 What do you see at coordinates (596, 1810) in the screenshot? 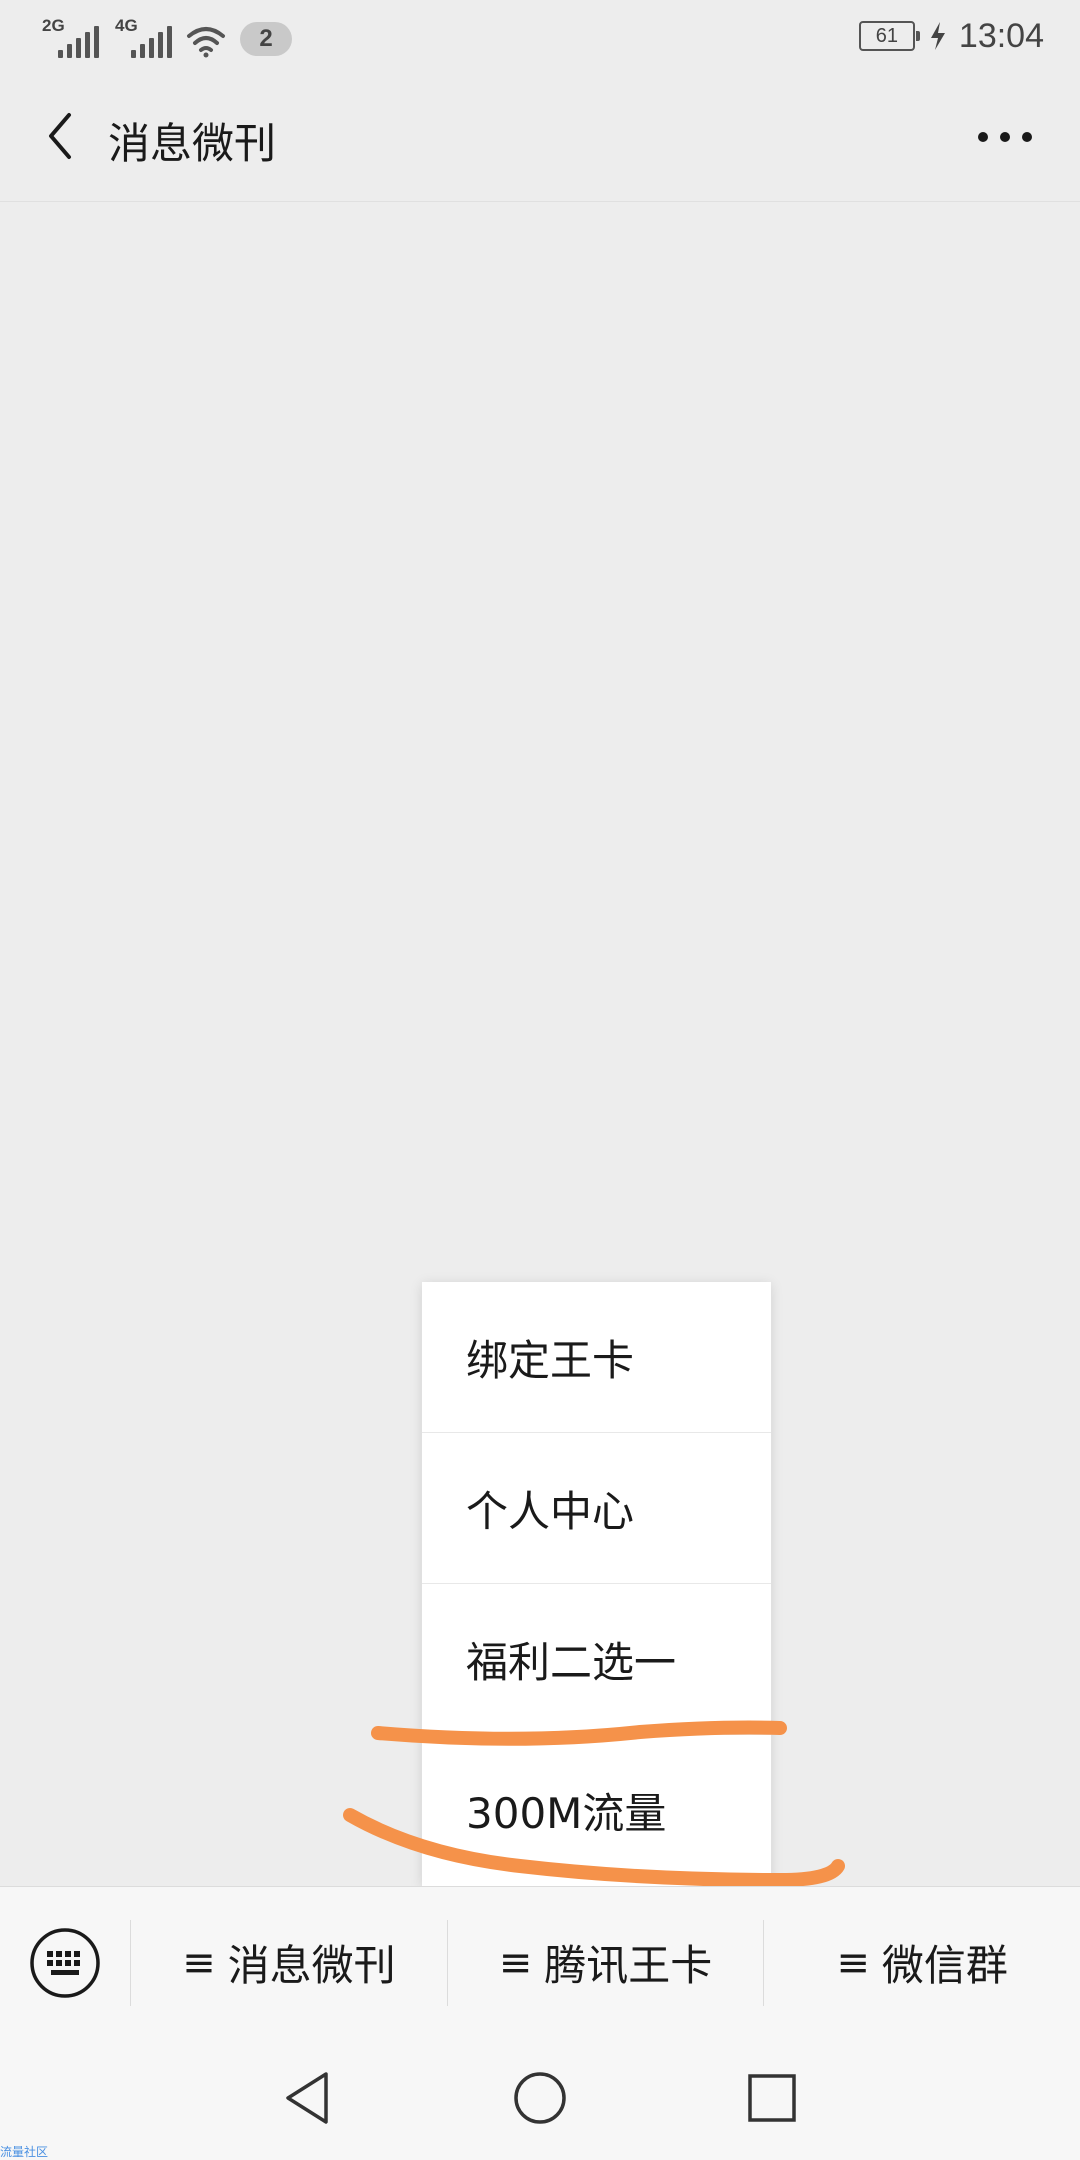
I see `menu-item-300m-data: 300M流量` at bounding box center [596, 1810].